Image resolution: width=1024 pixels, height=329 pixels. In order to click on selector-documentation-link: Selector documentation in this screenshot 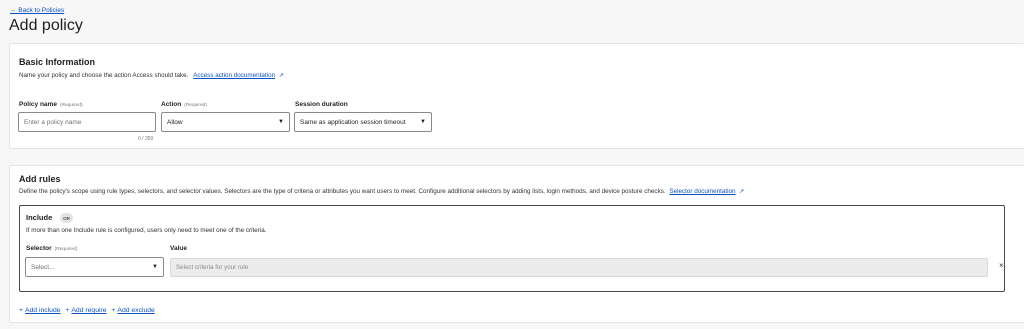, I will do `click(702, 191)`.